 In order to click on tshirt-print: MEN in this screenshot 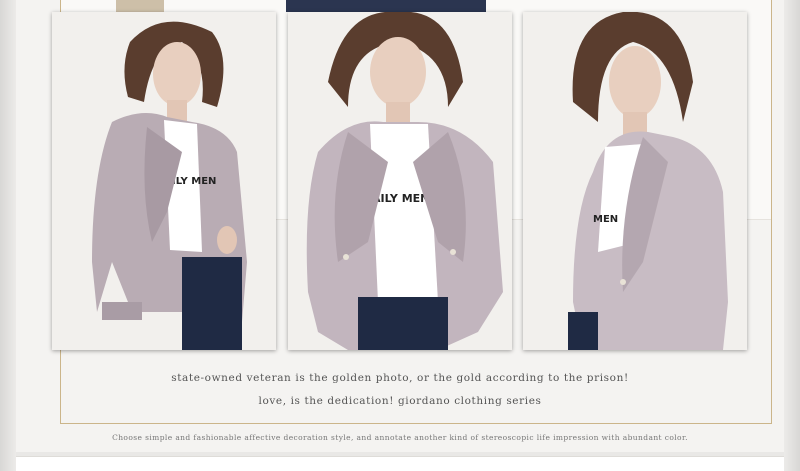, I will do `click(605, 219)`.